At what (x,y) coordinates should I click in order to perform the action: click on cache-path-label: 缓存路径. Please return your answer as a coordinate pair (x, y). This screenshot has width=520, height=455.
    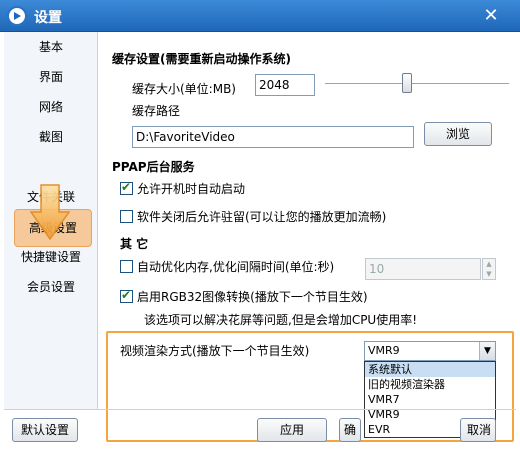
    Looking at the image, I should click on (156, 111).